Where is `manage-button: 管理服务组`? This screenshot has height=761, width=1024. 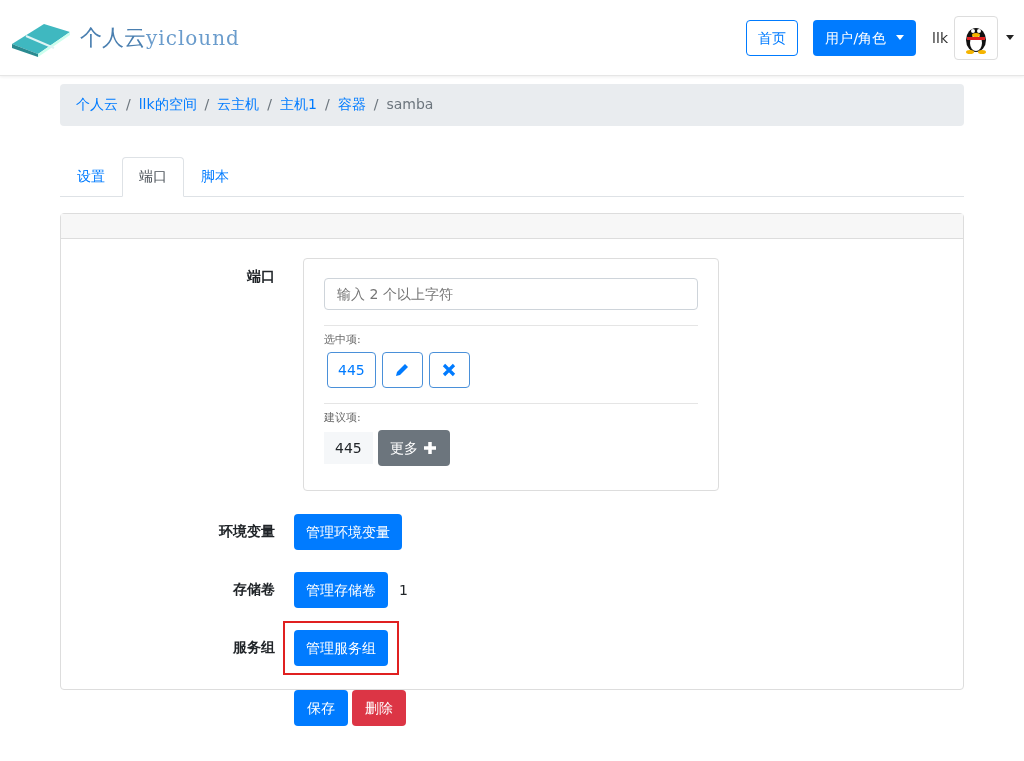
manage-button: 管理服务组 is located at coordinates (341, 648).